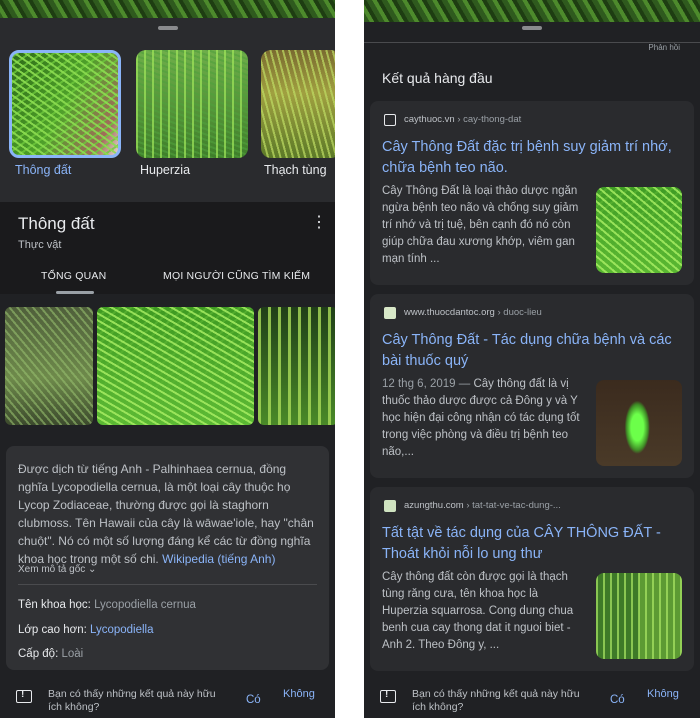  Describe the element at coordinates (40, 654) in the screenshot. I see `fact-label: Cấp độ:` at that location.